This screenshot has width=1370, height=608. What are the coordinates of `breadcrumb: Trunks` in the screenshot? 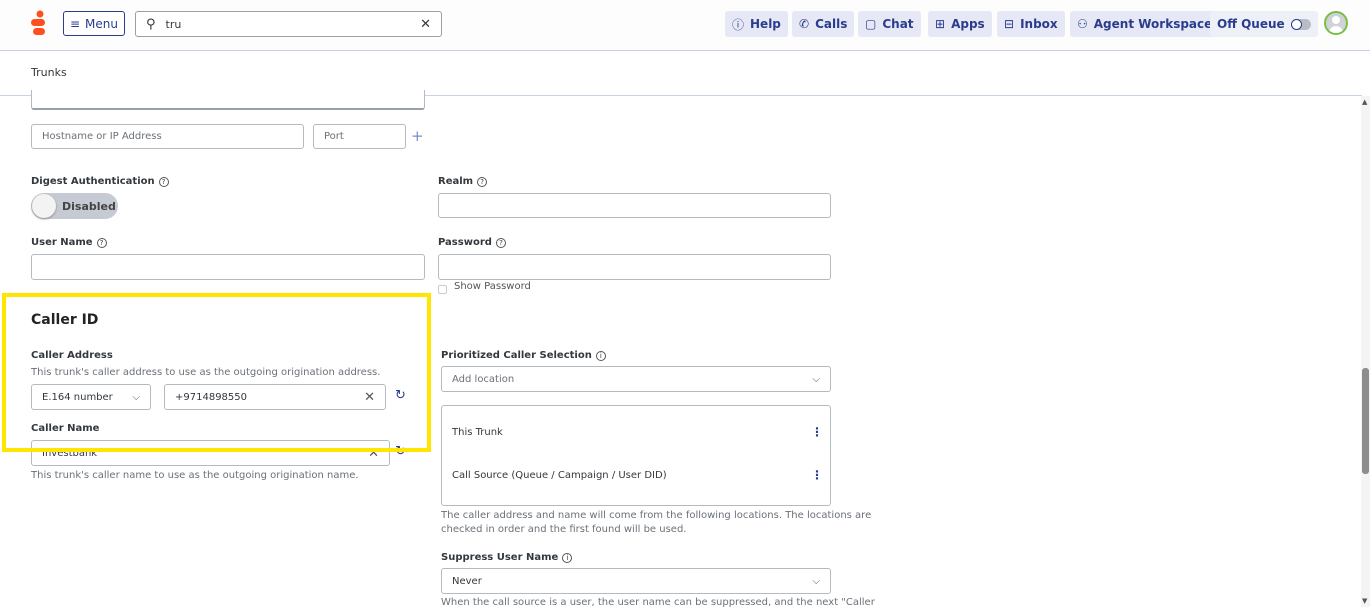 It's located at (49, 72).